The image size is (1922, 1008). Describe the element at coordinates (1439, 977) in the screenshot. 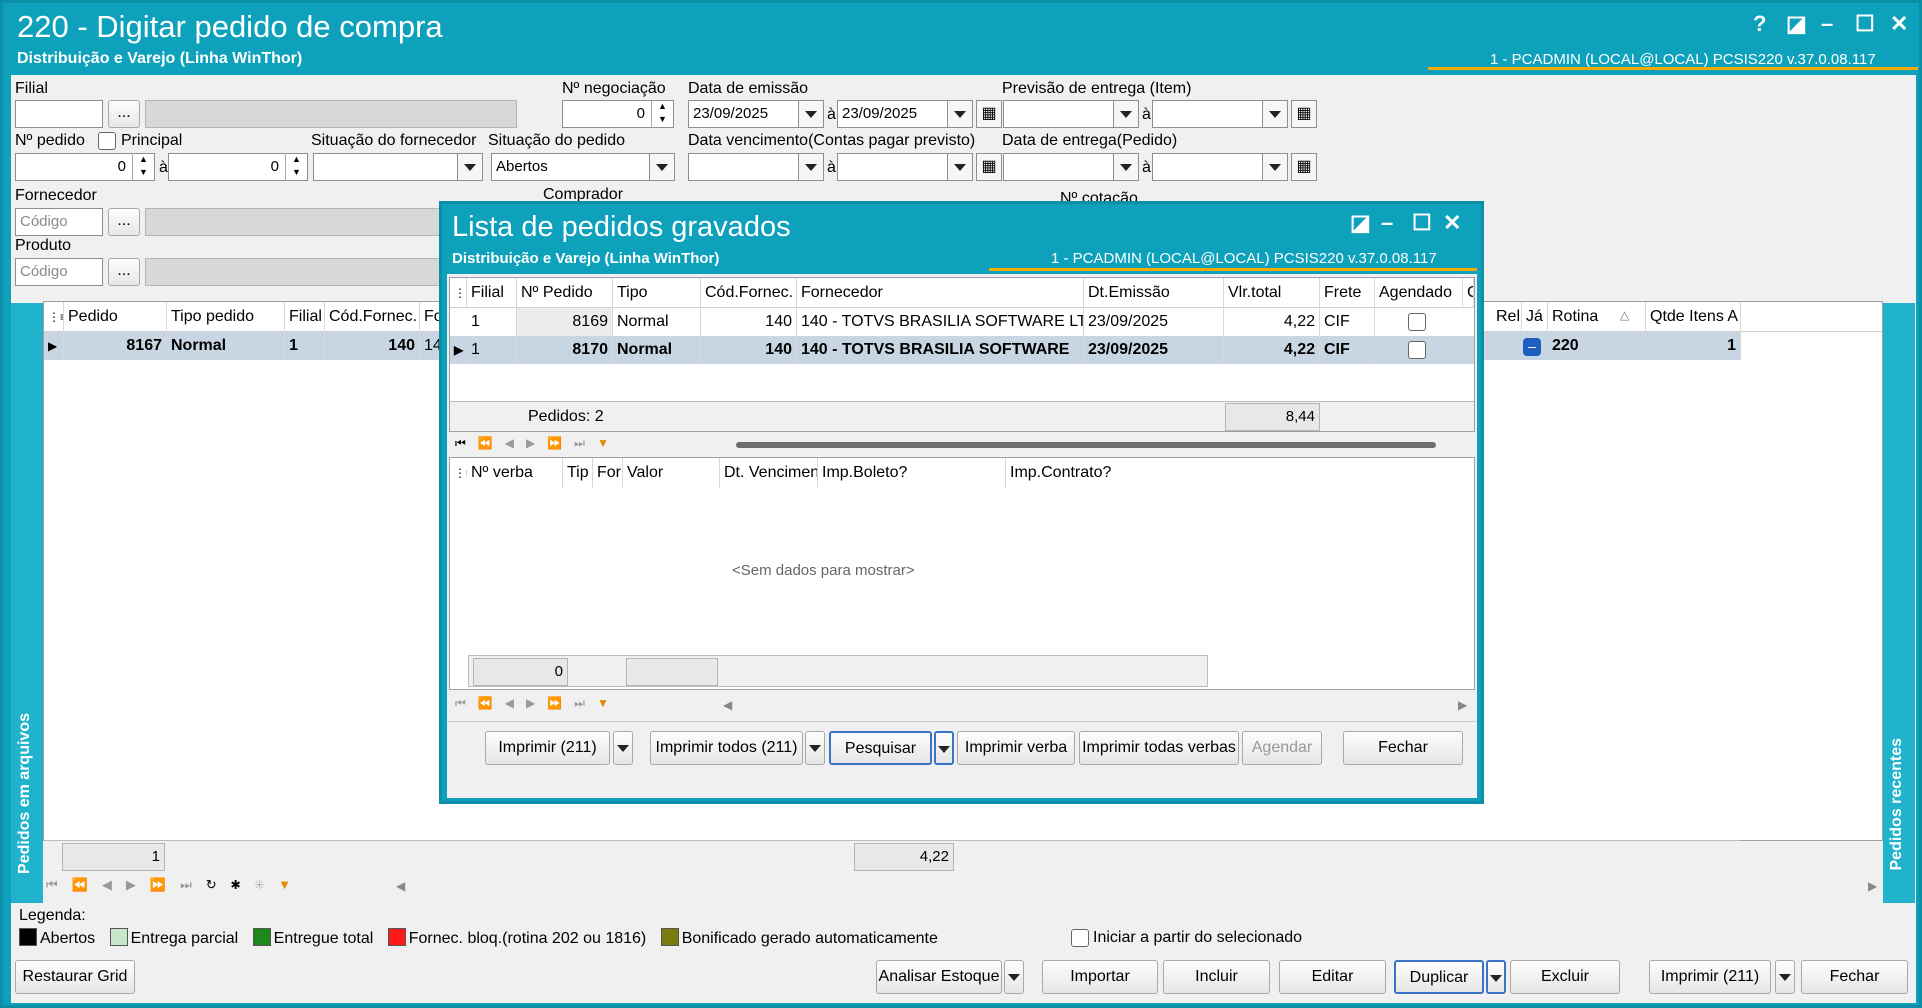

I see `duplicar-button: Duplicar` at that location.